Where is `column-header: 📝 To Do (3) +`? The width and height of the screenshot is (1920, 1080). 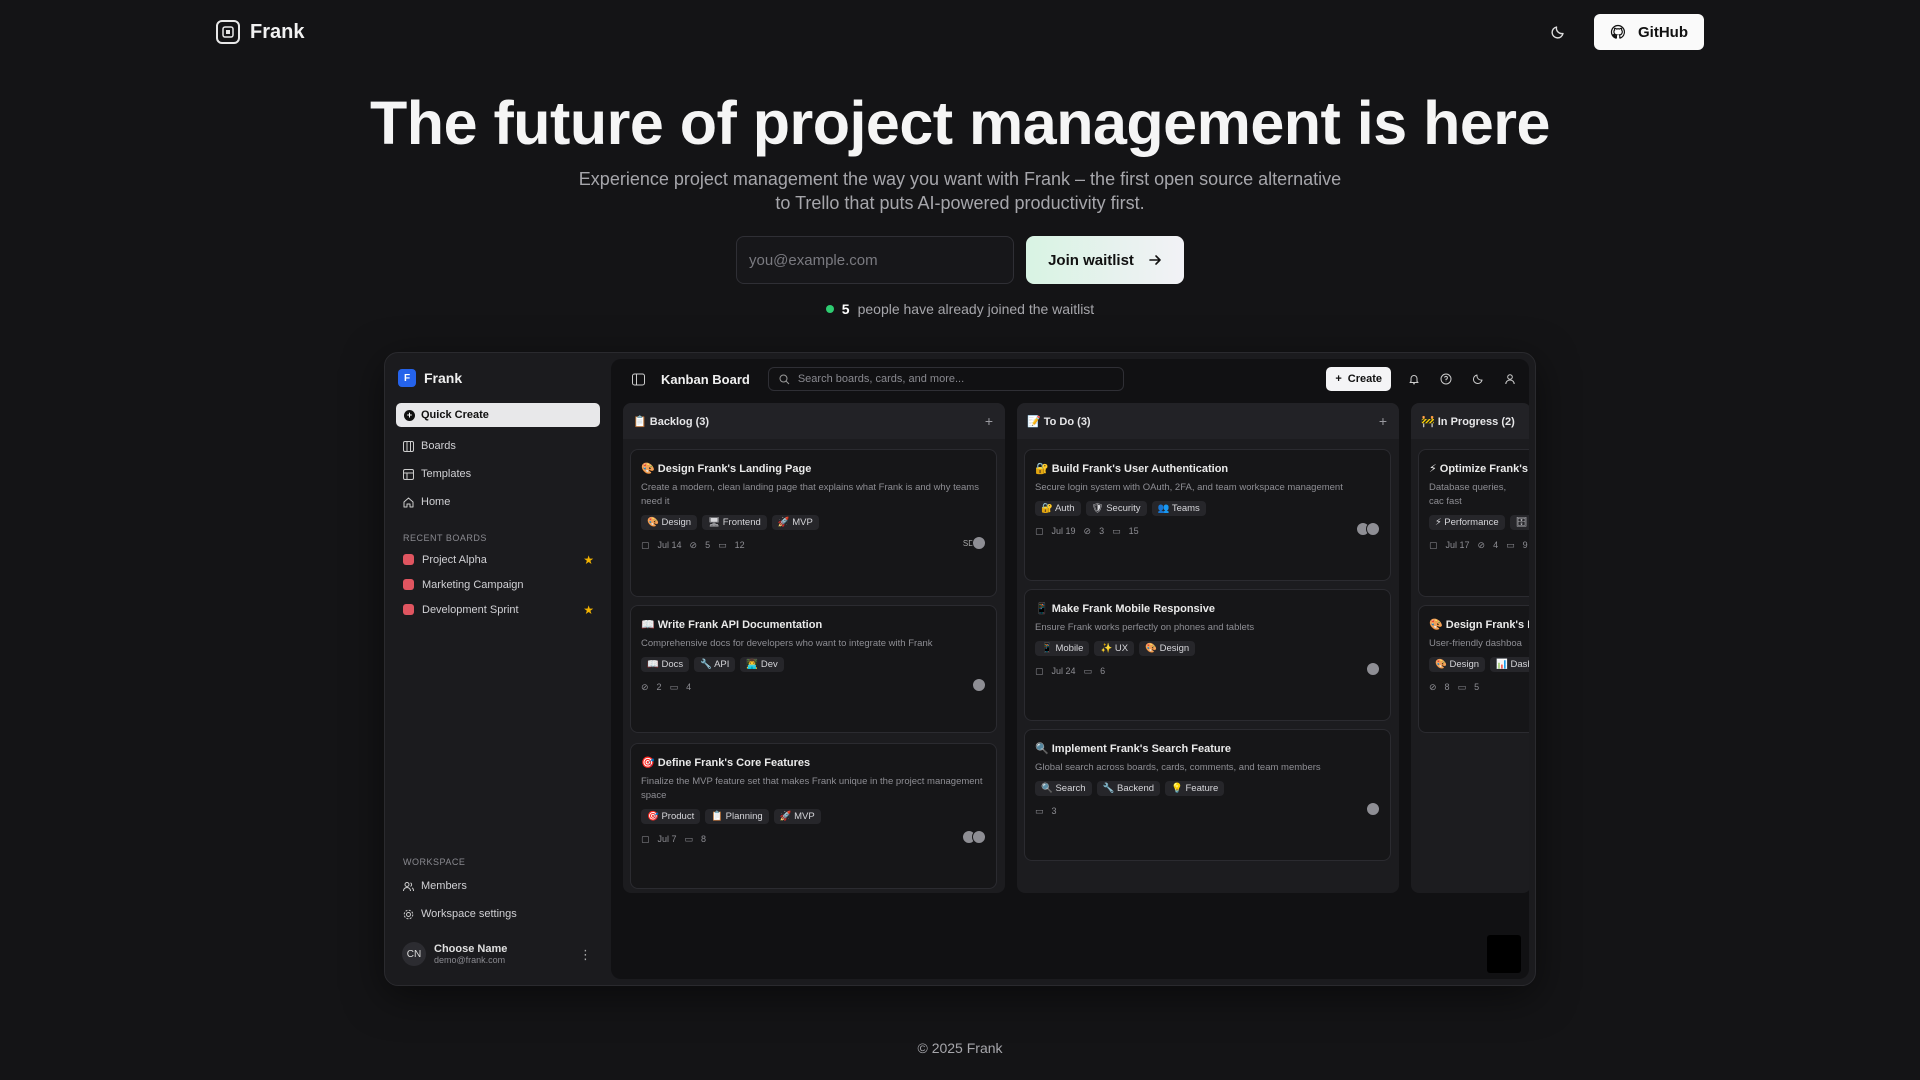
column-header: 📝 To Do (3) + is located at coordinates (1208, 421).